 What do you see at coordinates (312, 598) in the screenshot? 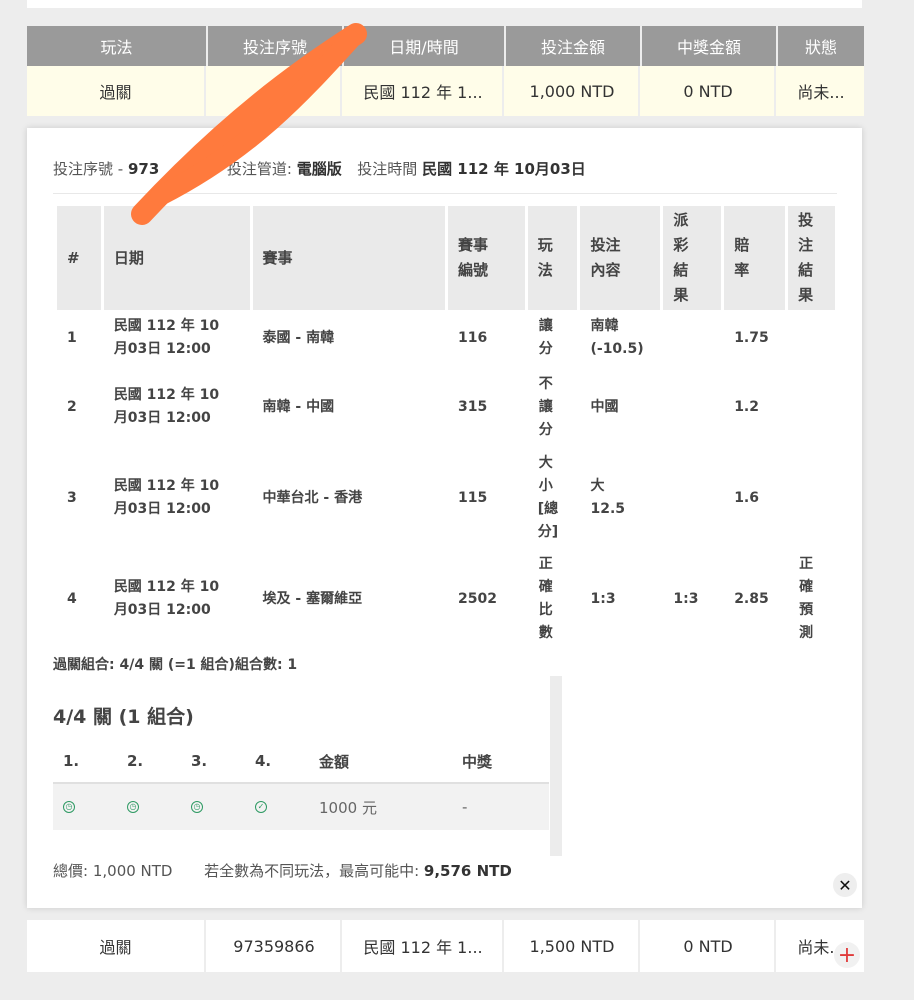
I see `leg-match: 埃及 - 塞爾維亞` at bounding box center [312, 598].